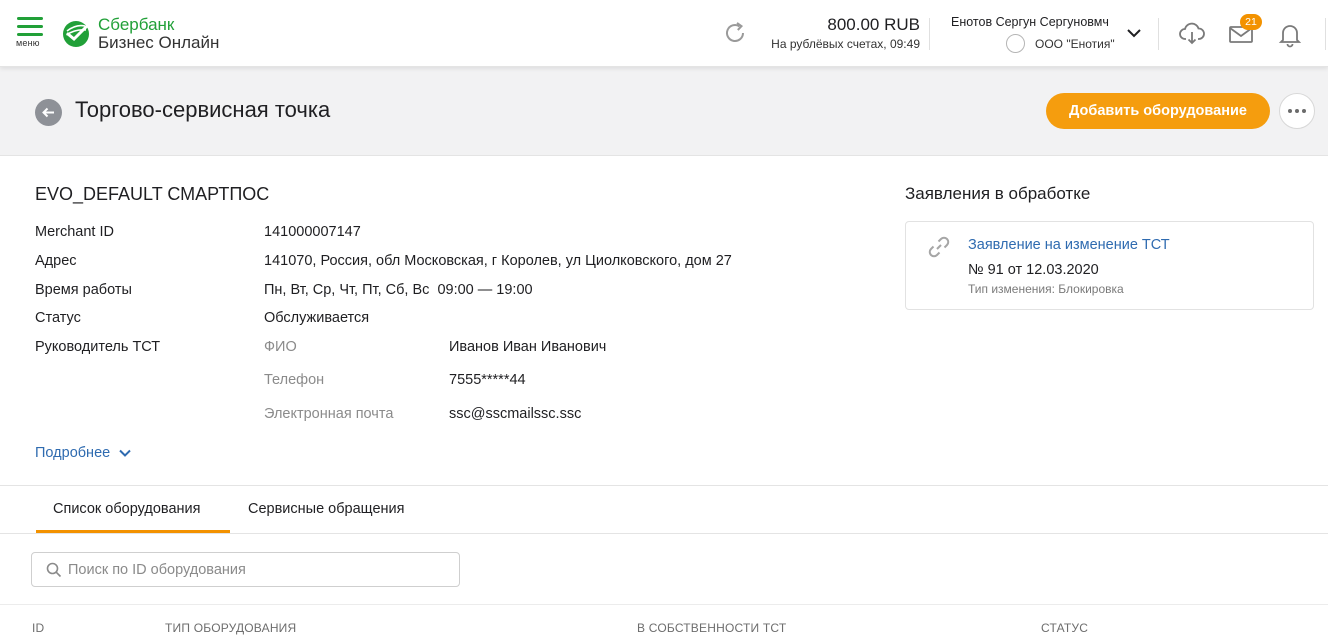  Describe the element at coordinates (1251, 22) in the screenshot. I see `messages-badge: 21` at that location.